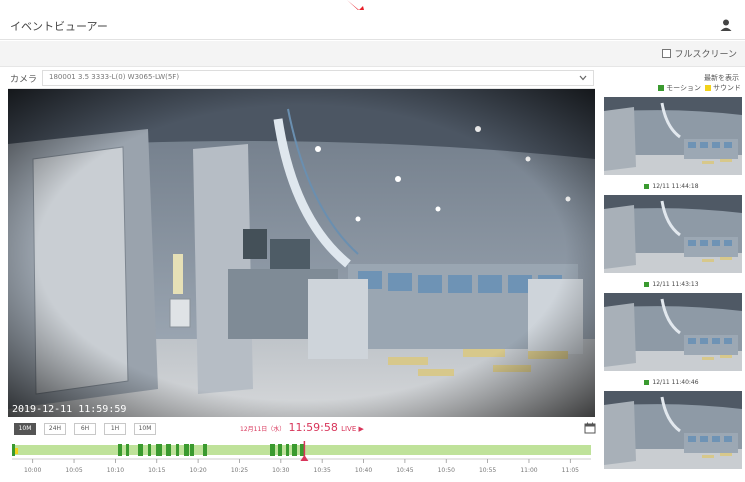 Image resolution: width=745 pixels, height=482 pixels. What do you see at coordinates (59, 26) in the screenshot?
I see `page-title: イベントビューアー` at bounding box center [59, 26].